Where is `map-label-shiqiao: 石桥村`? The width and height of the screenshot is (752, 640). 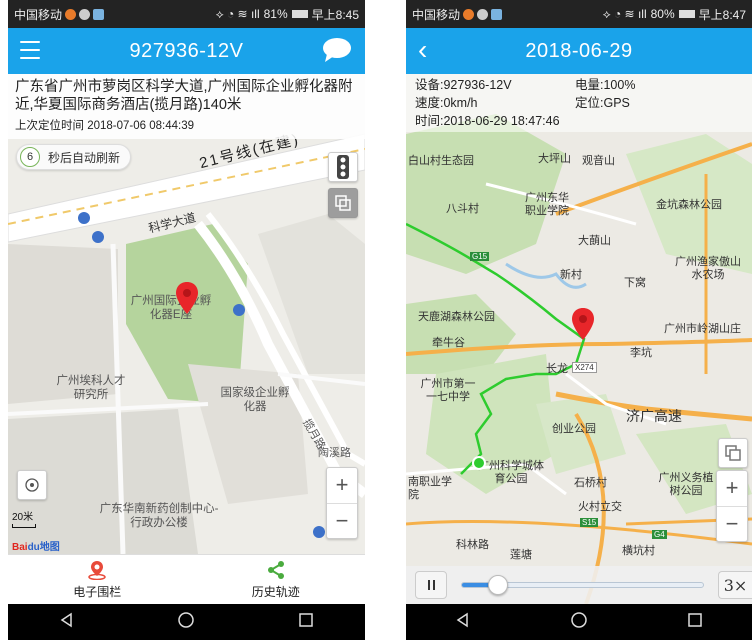
map-label-shiqiao: 石桥村 is located at coordinates (590, 483).